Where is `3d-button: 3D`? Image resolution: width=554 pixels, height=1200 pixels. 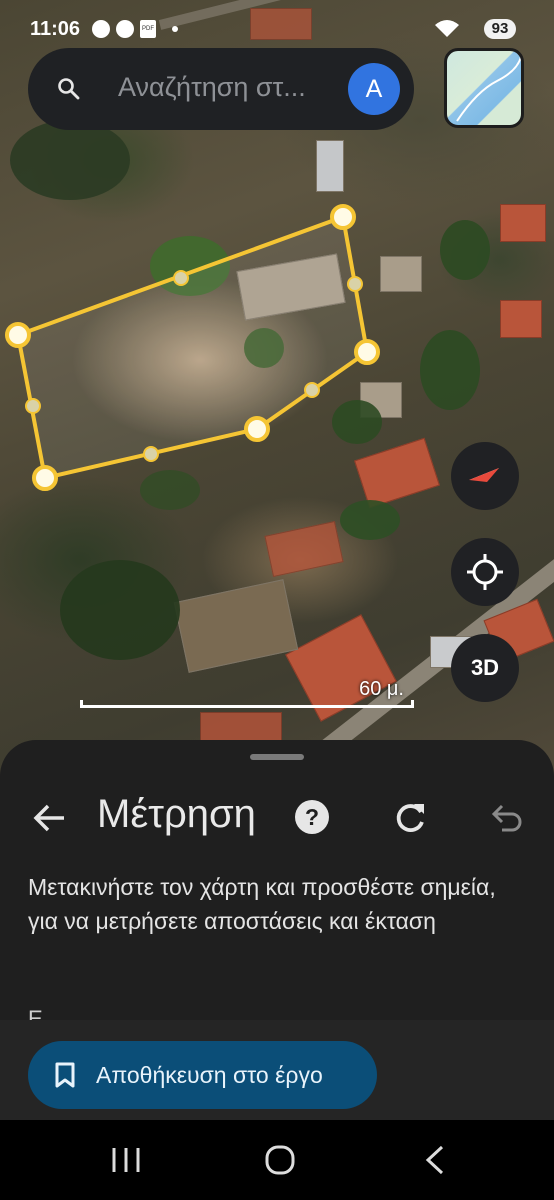
3d-button: 3D is located at coordinates (485, 668).